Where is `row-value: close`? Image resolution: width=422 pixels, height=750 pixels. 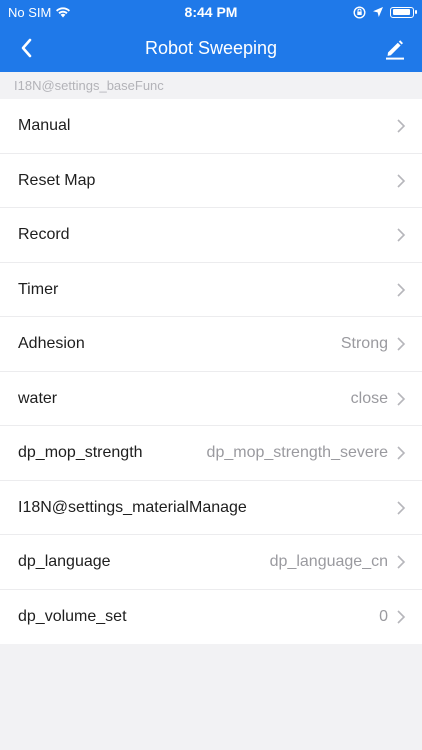
row-value: close is located at coordinates (369, 398).